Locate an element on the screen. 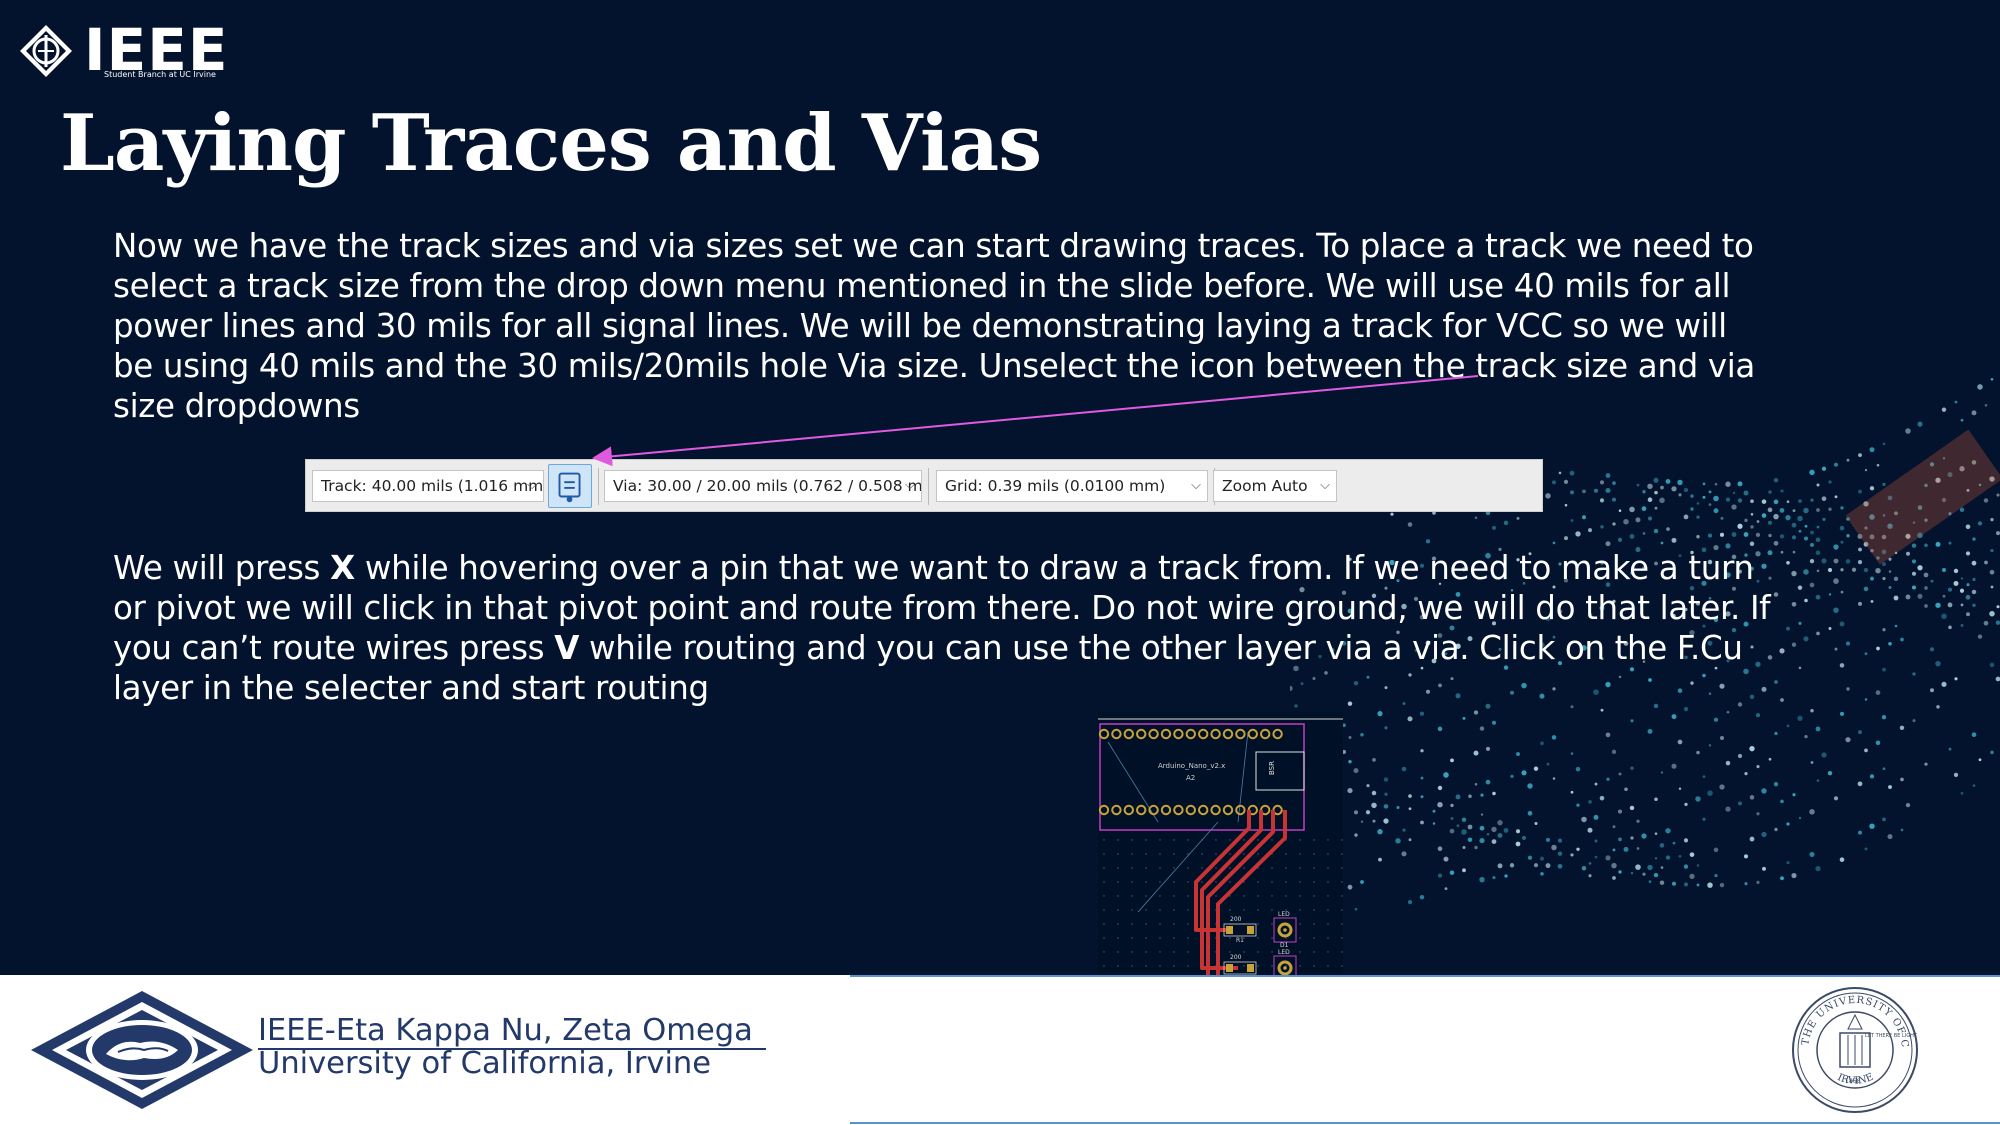 This screenshot has width=2000, height=1125. seal-year: 1868 is located at coordinates (1852, 1081).